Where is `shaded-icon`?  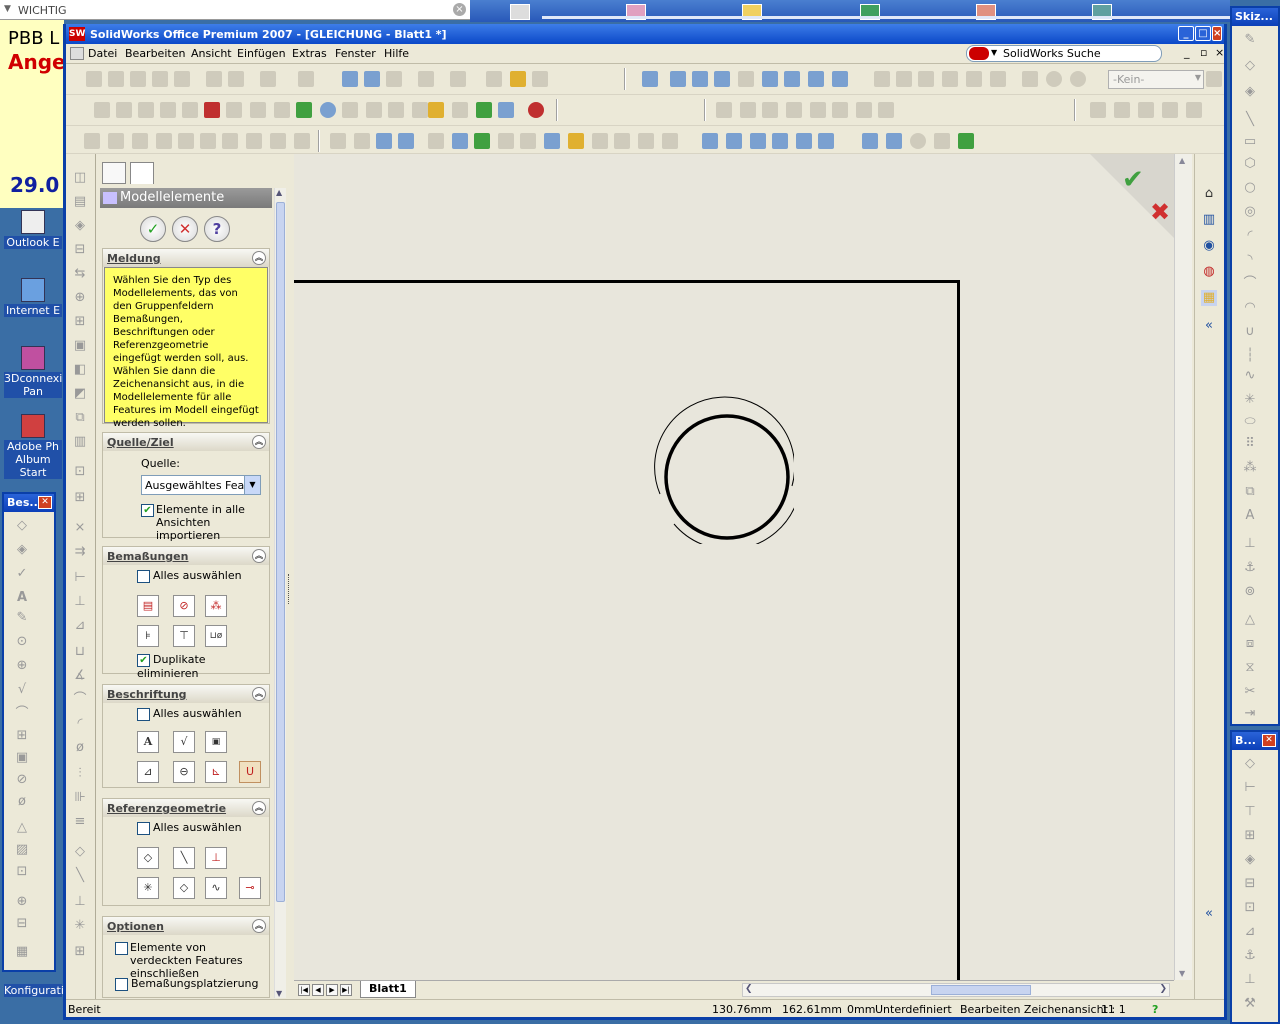
shaded-icon is located at coordinates (974, 79).